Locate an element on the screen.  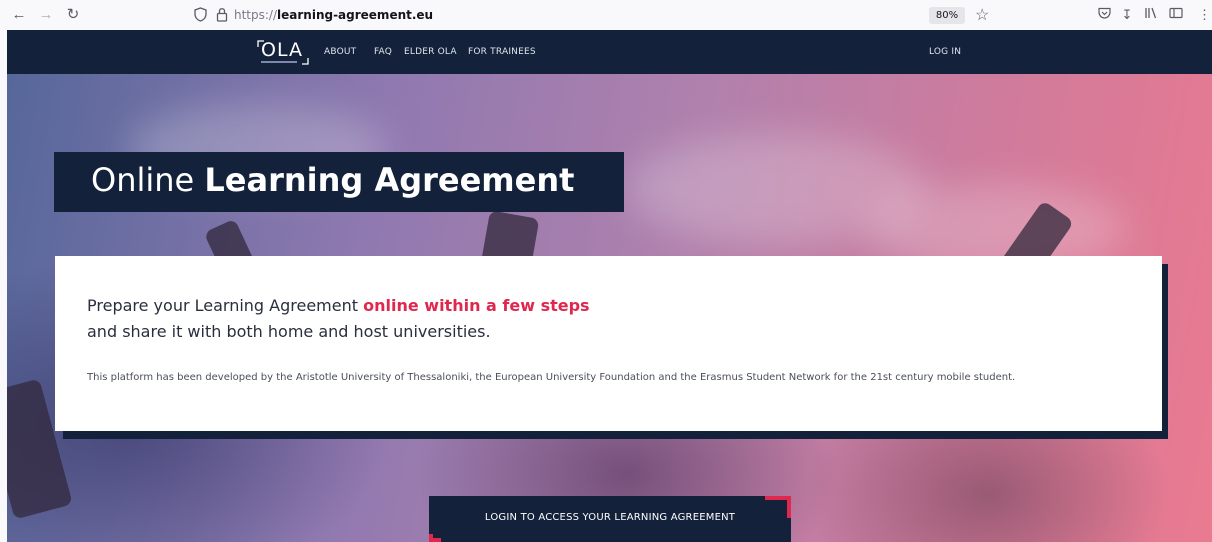
sidebar-glyph is located at coordinates (1176, 13).